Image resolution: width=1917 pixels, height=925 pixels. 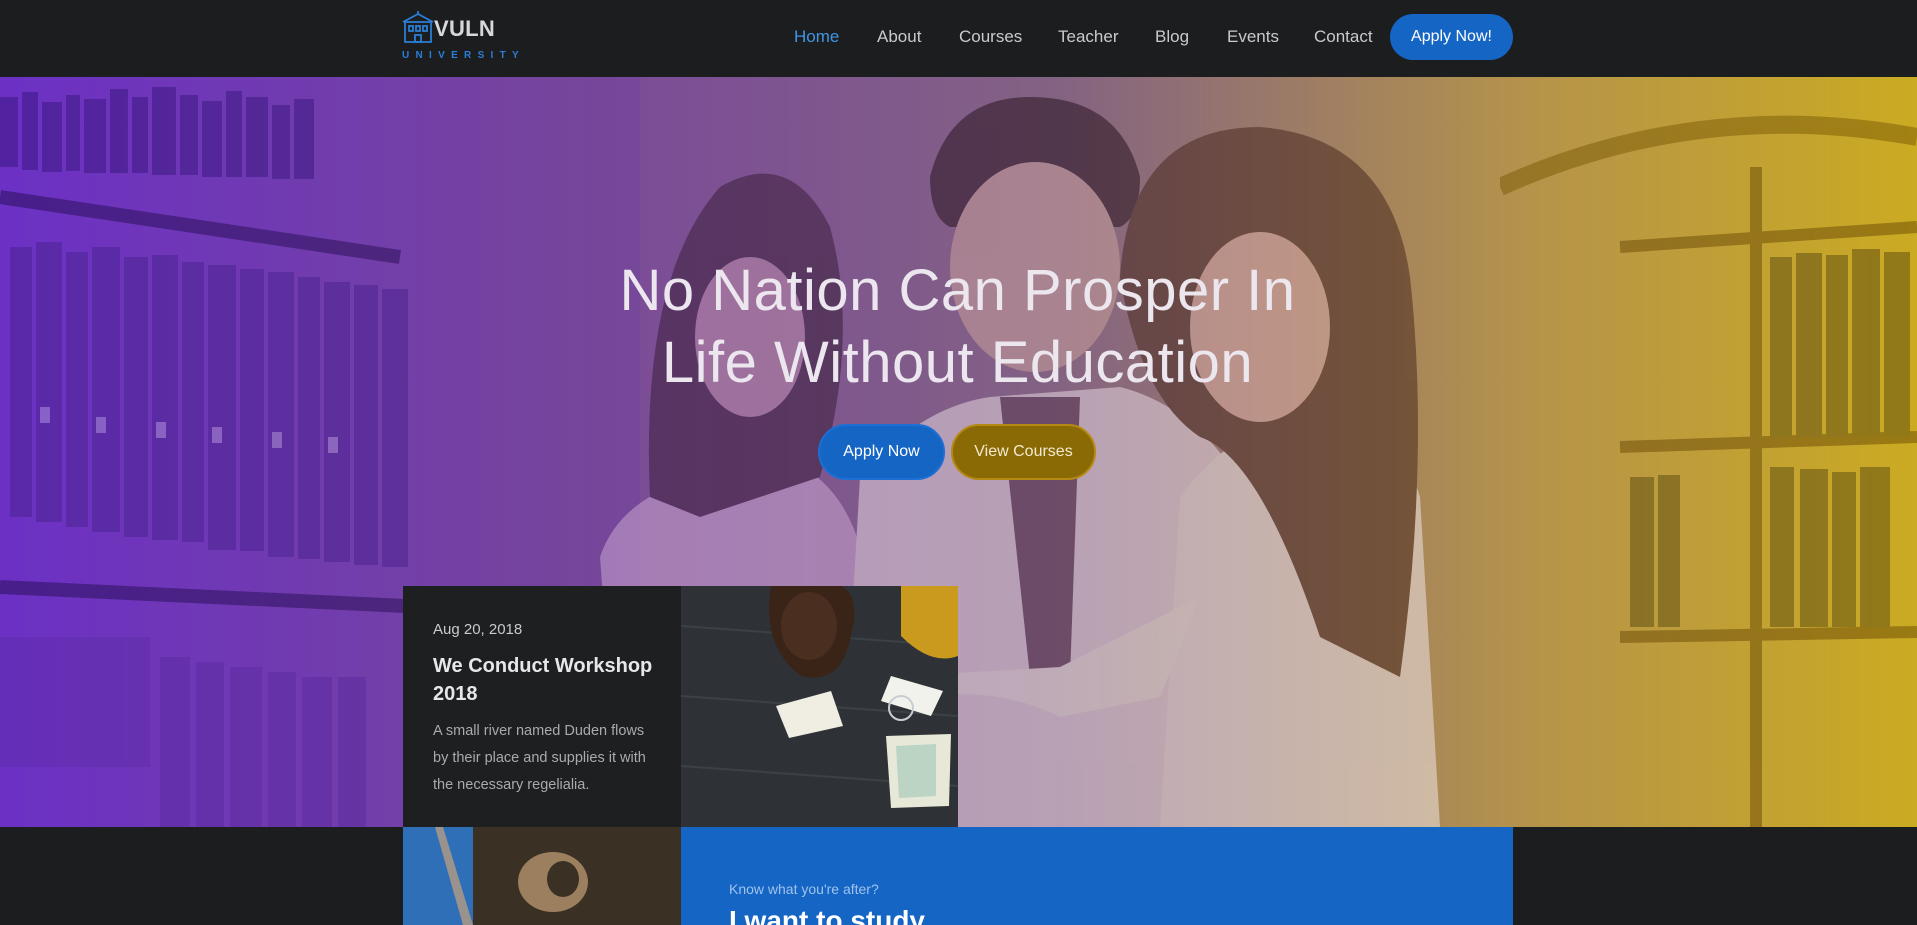 What do you see at coordinates (1451, 37) in the screenshot?
I see `nav-apply-button: Apply Now!` at bounding box center [1451, 37].